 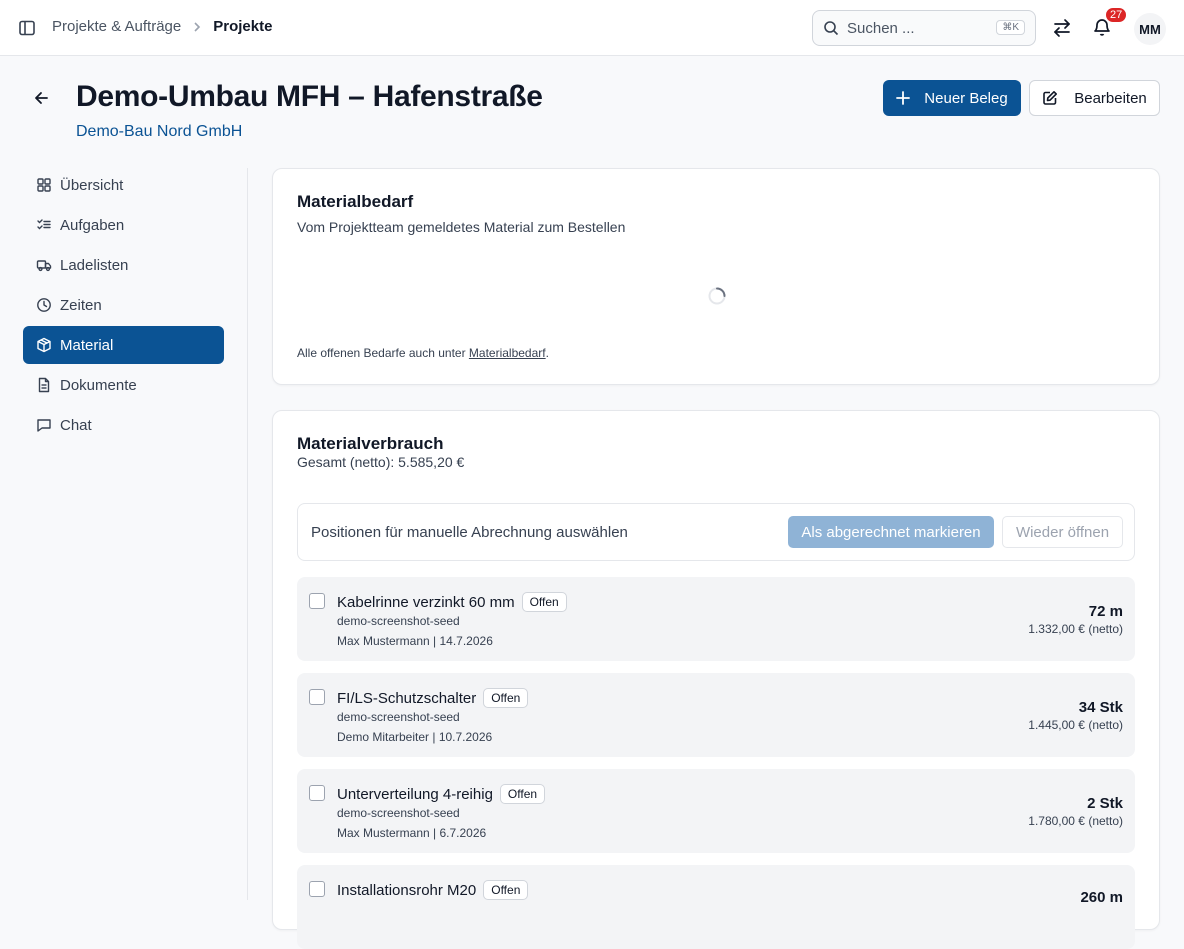 What do you see at coordinates (123, 425) in the screenshot?
I see `nav-item-chat: Chat` at bounding box center [123, 425].